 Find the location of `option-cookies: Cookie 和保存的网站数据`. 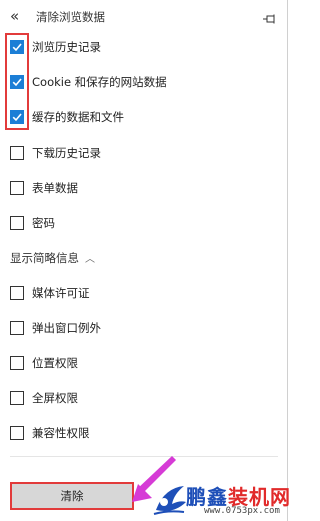

option-cookies: Cookie 和保存的网站数据 is located at coordinates (88, 82).